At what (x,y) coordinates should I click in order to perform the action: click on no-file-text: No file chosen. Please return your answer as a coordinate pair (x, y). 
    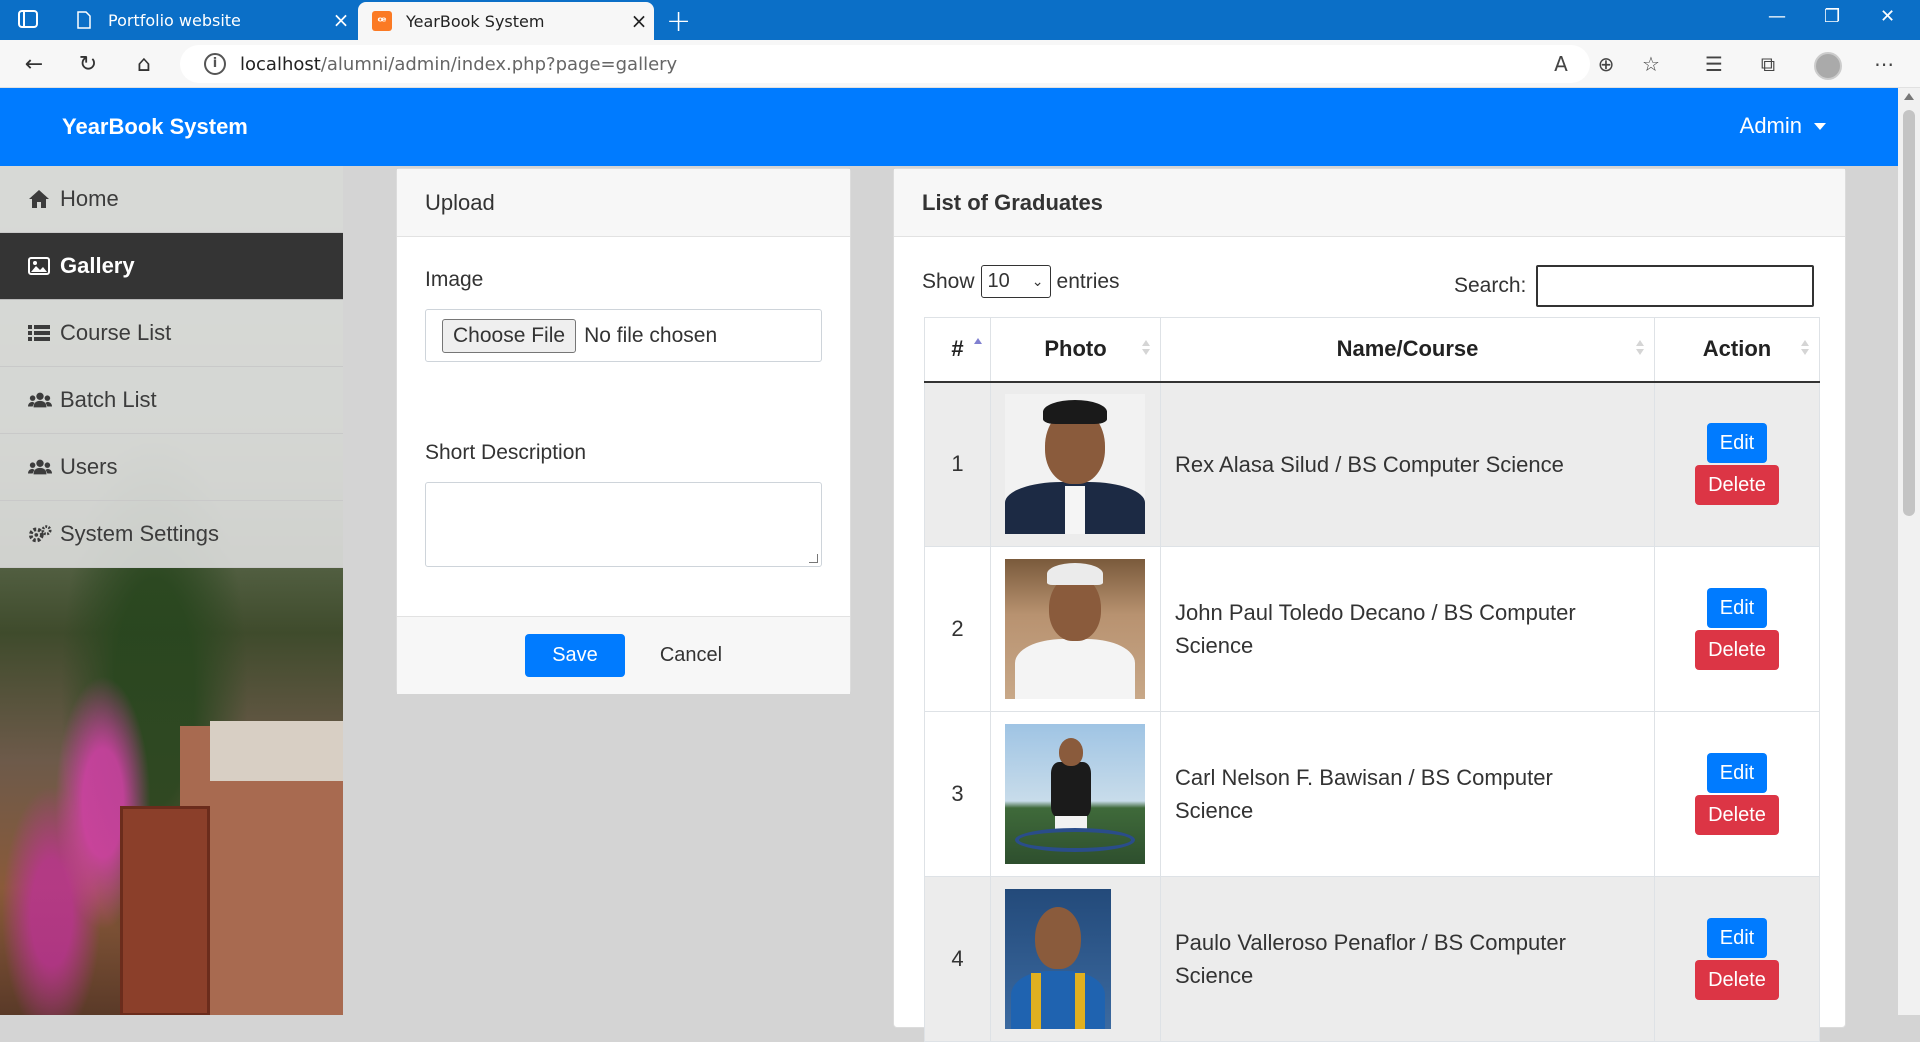
    Looking at the image, I should click on (651, 335).